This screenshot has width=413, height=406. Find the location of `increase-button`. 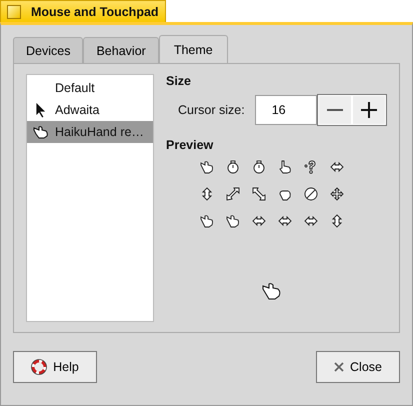

increase-button is located at coordinates (369, 110).